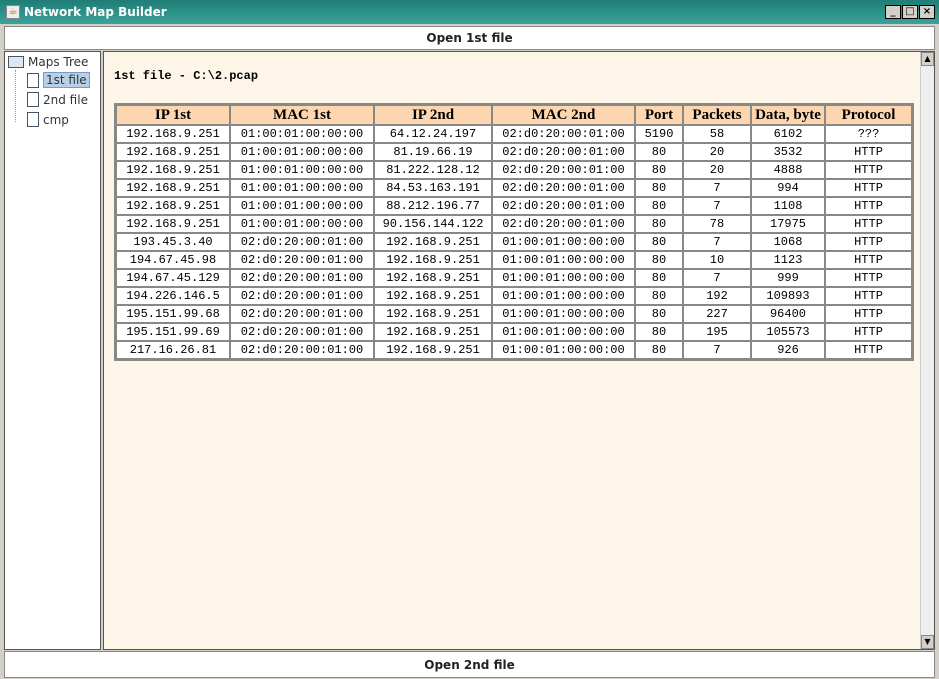  Describe the element at coordinates (173, 115) in the screenshot. I see `column-header: IP 1st` at that location.